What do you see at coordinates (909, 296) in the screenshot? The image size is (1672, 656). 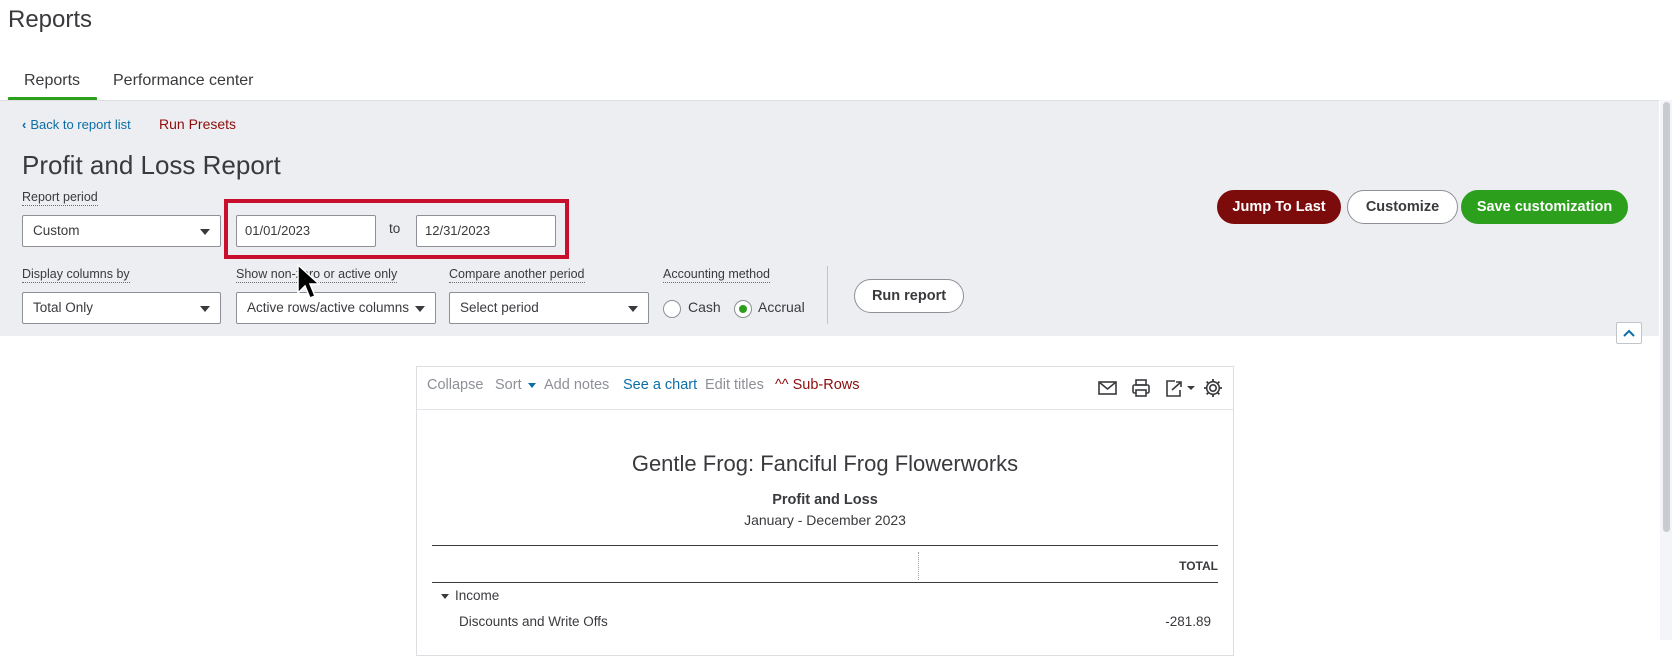 I see `run-report-button: Run report` at bounding box center [909, 296].